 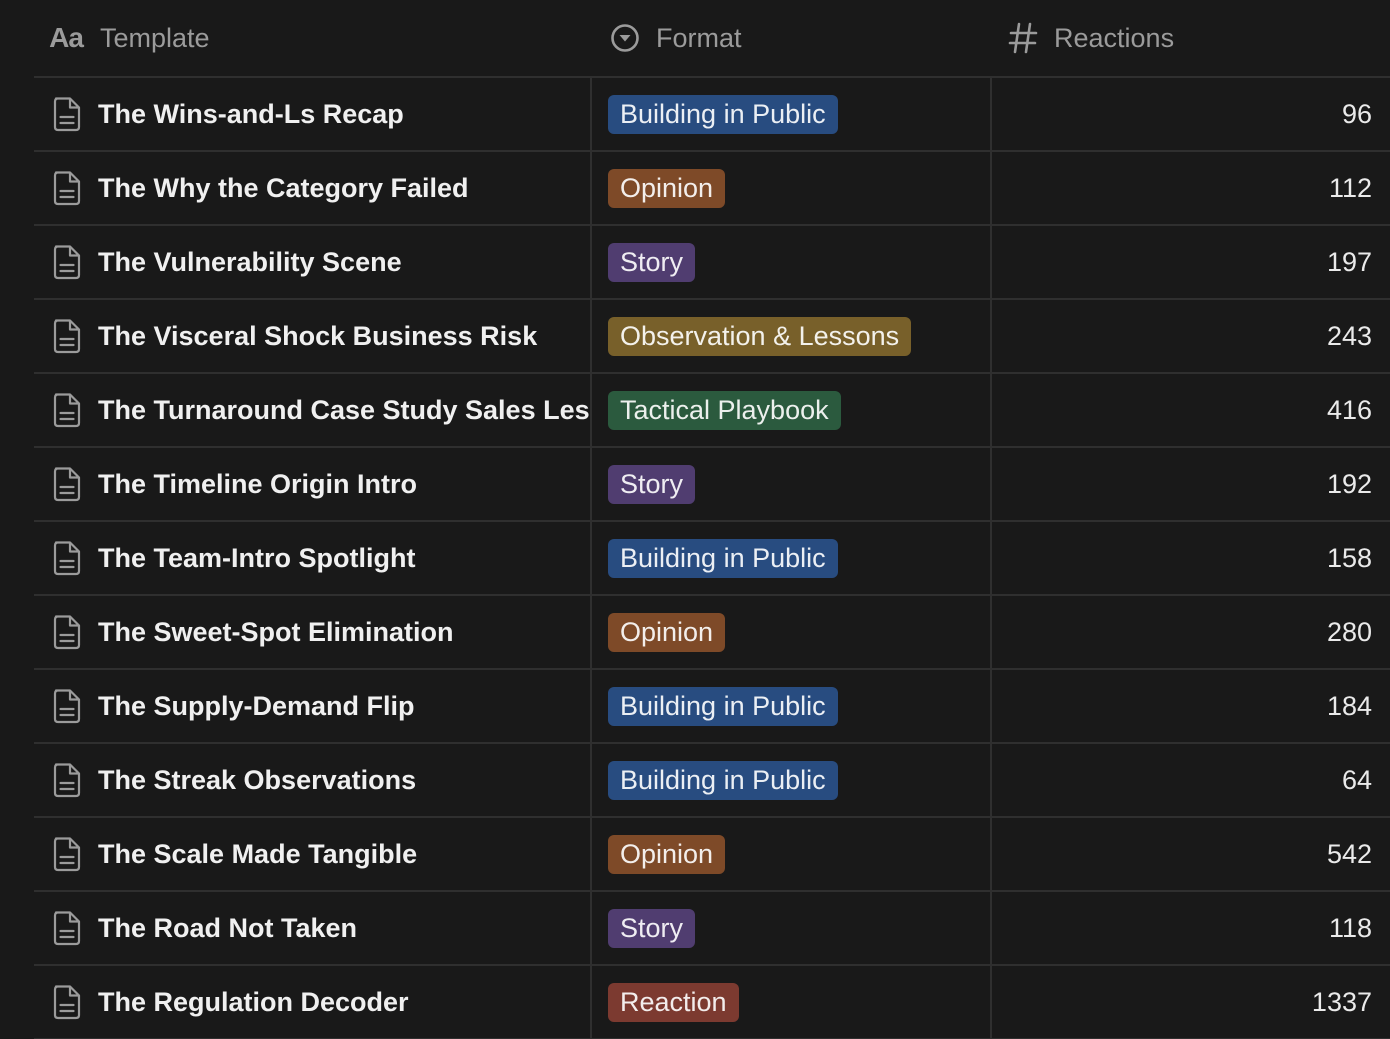 I want to click on table-header: Aa Template Format Reactions, so click(x=712, y=39).